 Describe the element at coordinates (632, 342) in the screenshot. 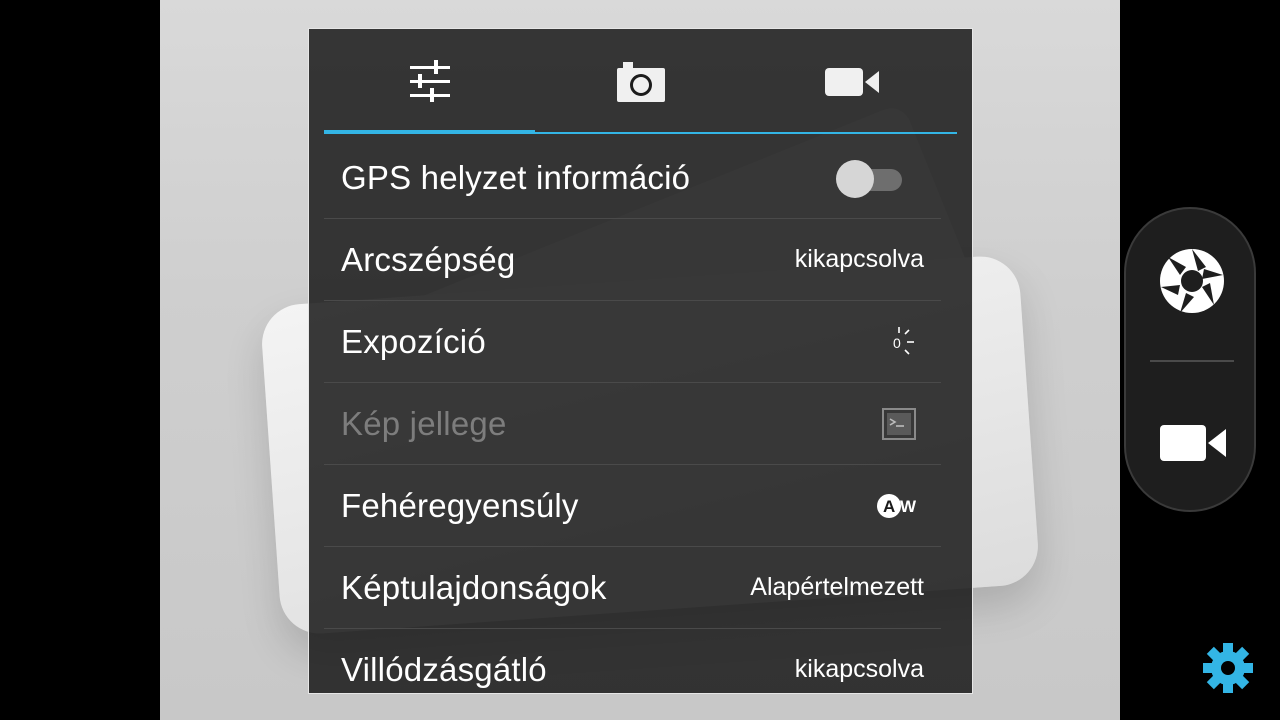

I see `setting-exposure: Expozíció 0` at that location.